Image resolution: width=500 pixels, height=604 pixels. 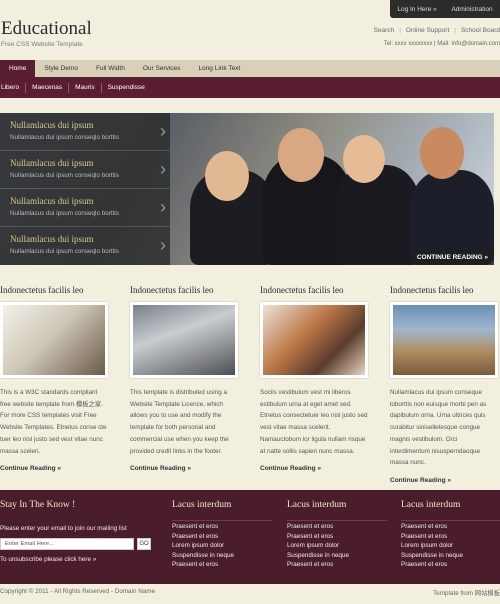 I want to click on subnav-item-libero: Libero, so click(x=12, y=87).